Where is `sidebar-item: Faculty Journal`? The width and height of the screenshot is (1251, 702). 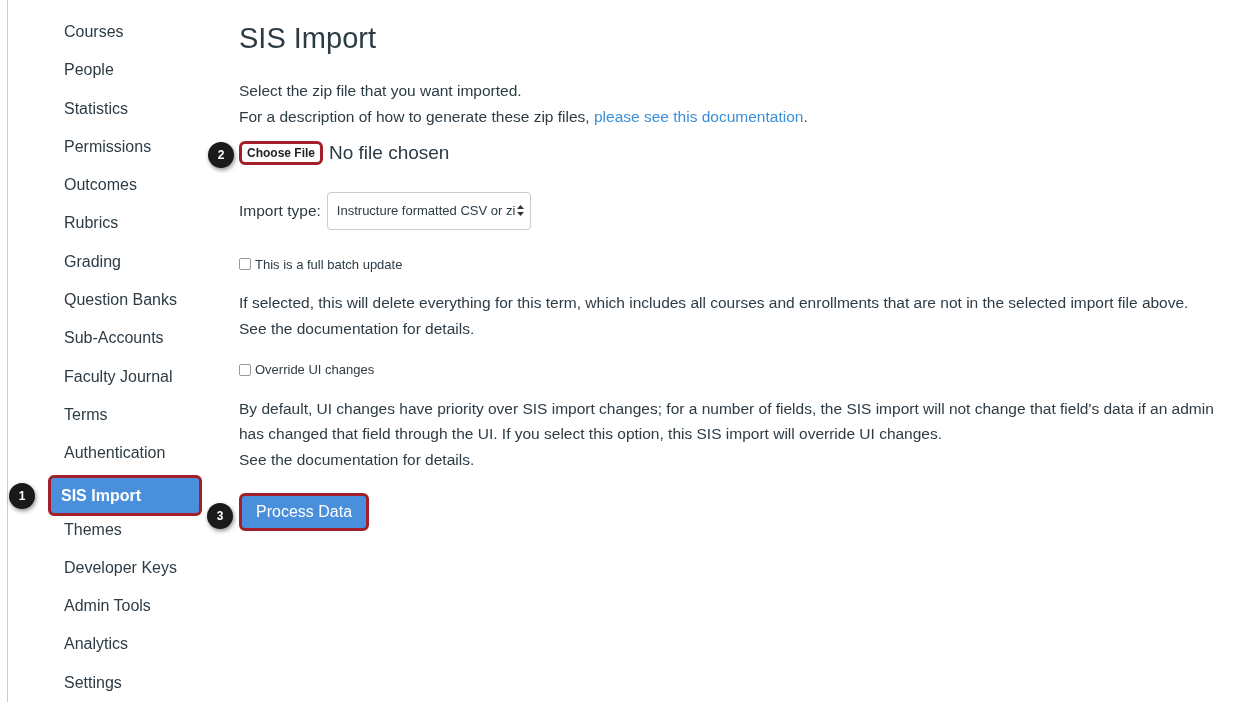
sidebar-item: Faculty Journal is located at coordinates (125, 379).